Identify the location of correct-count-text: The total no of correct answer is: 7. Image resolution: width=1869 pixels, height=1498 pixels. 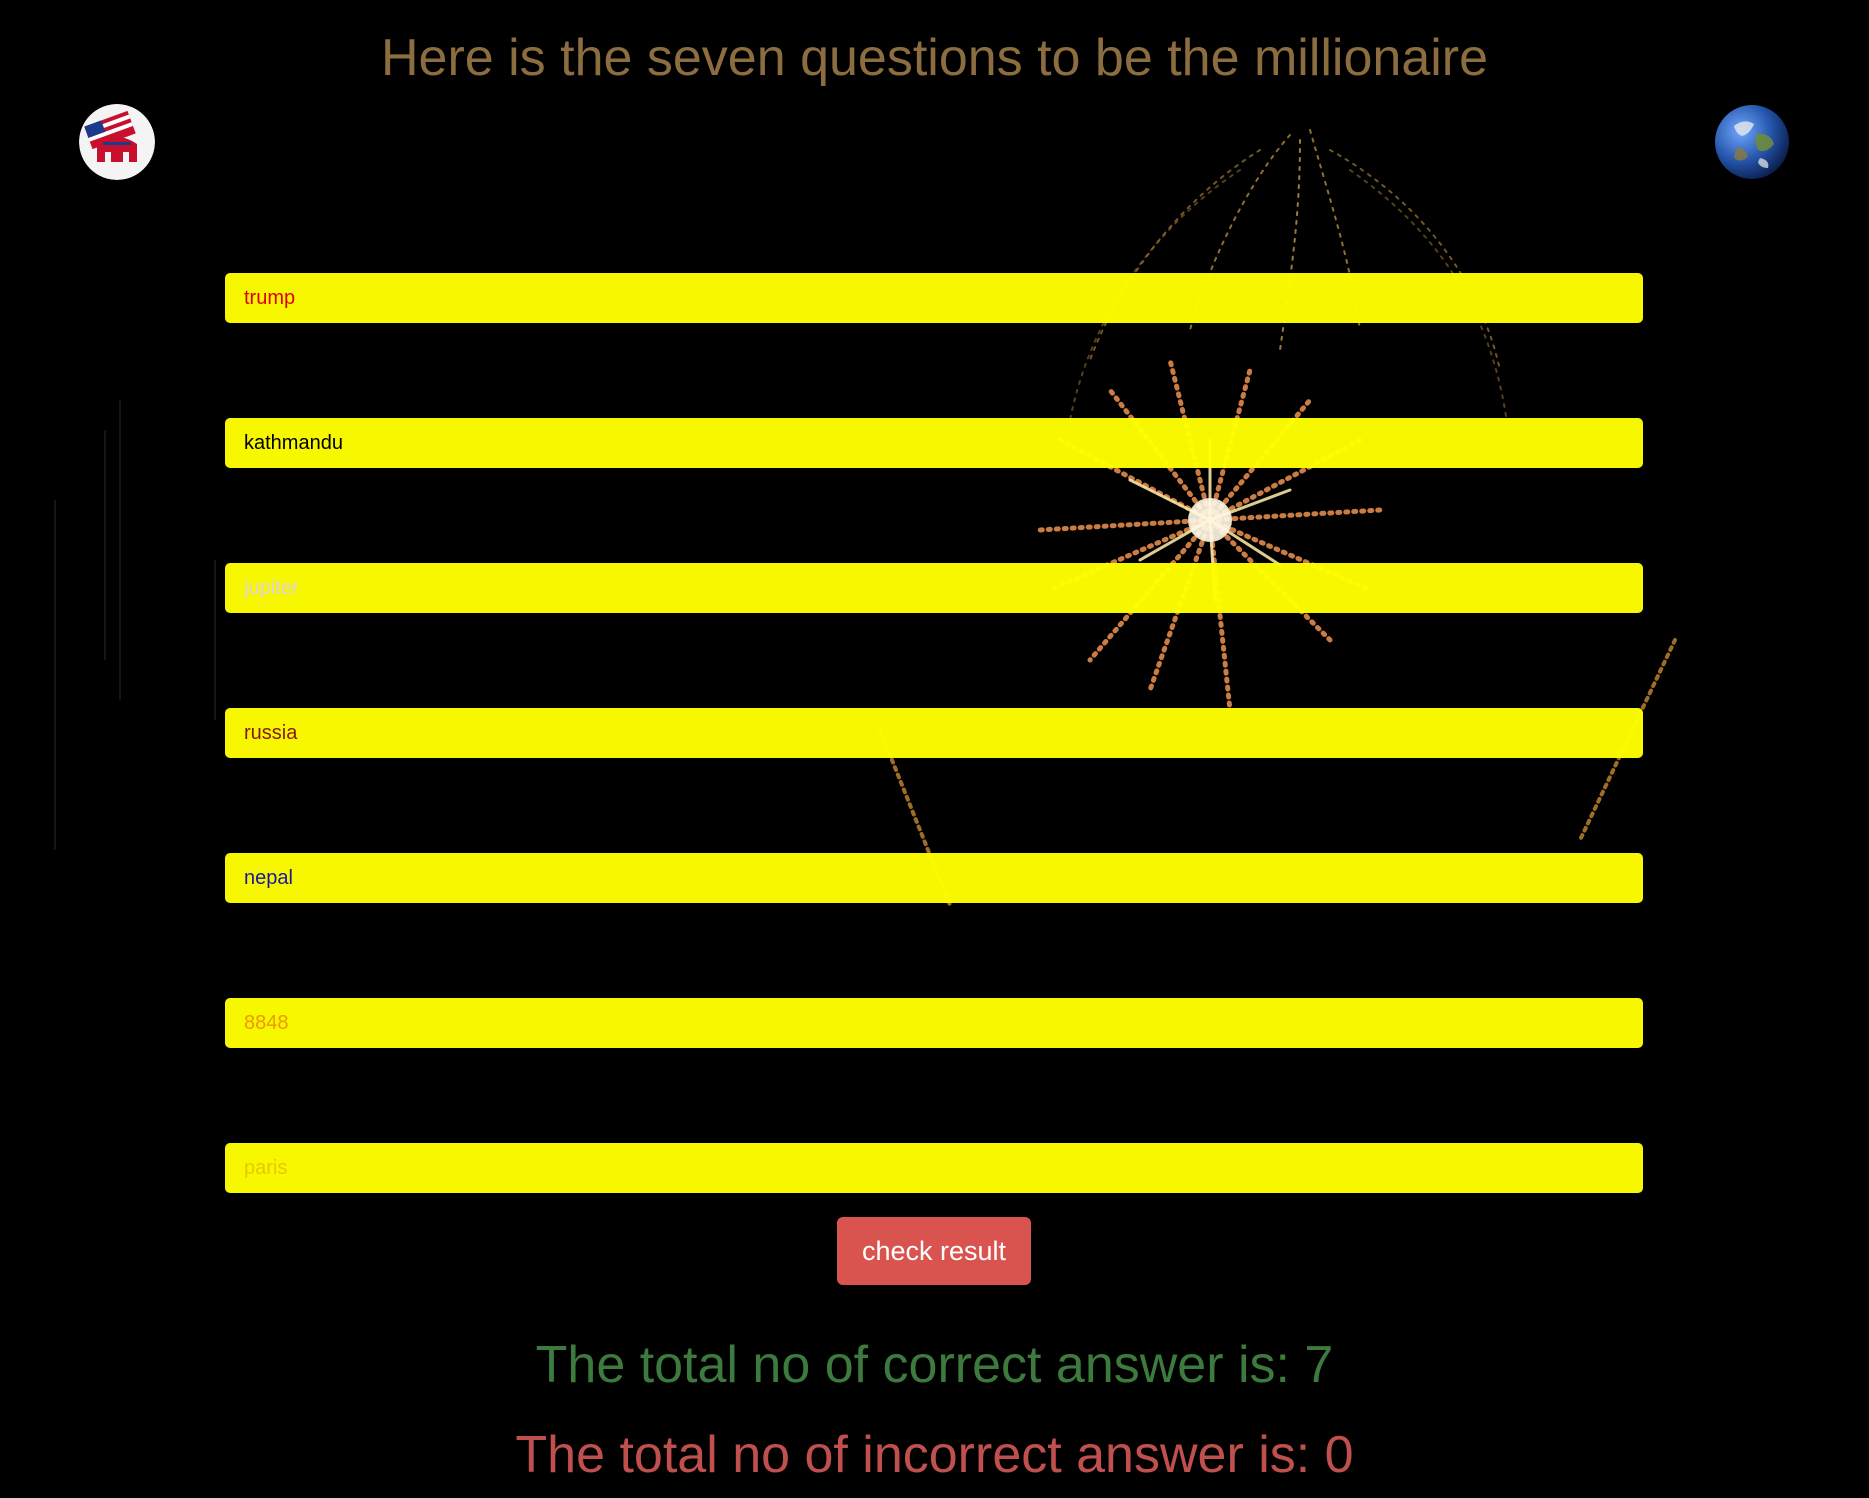
(934, 1365).